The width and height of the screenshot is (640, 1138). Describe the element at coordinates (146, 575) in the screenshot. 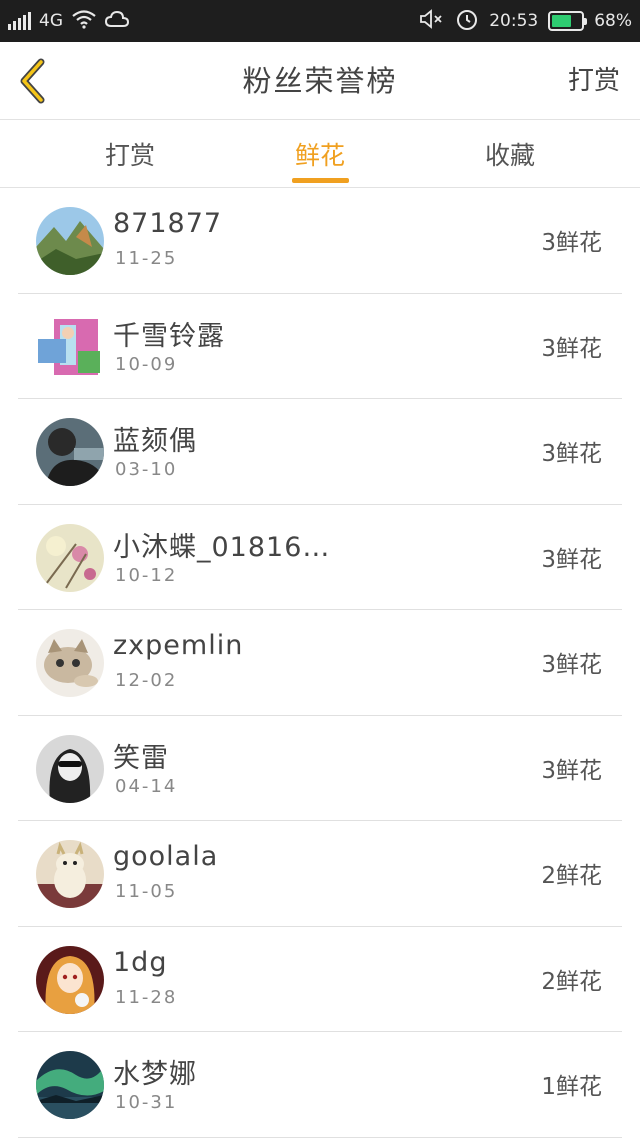

I see `fan-date: 10-12` at that location.